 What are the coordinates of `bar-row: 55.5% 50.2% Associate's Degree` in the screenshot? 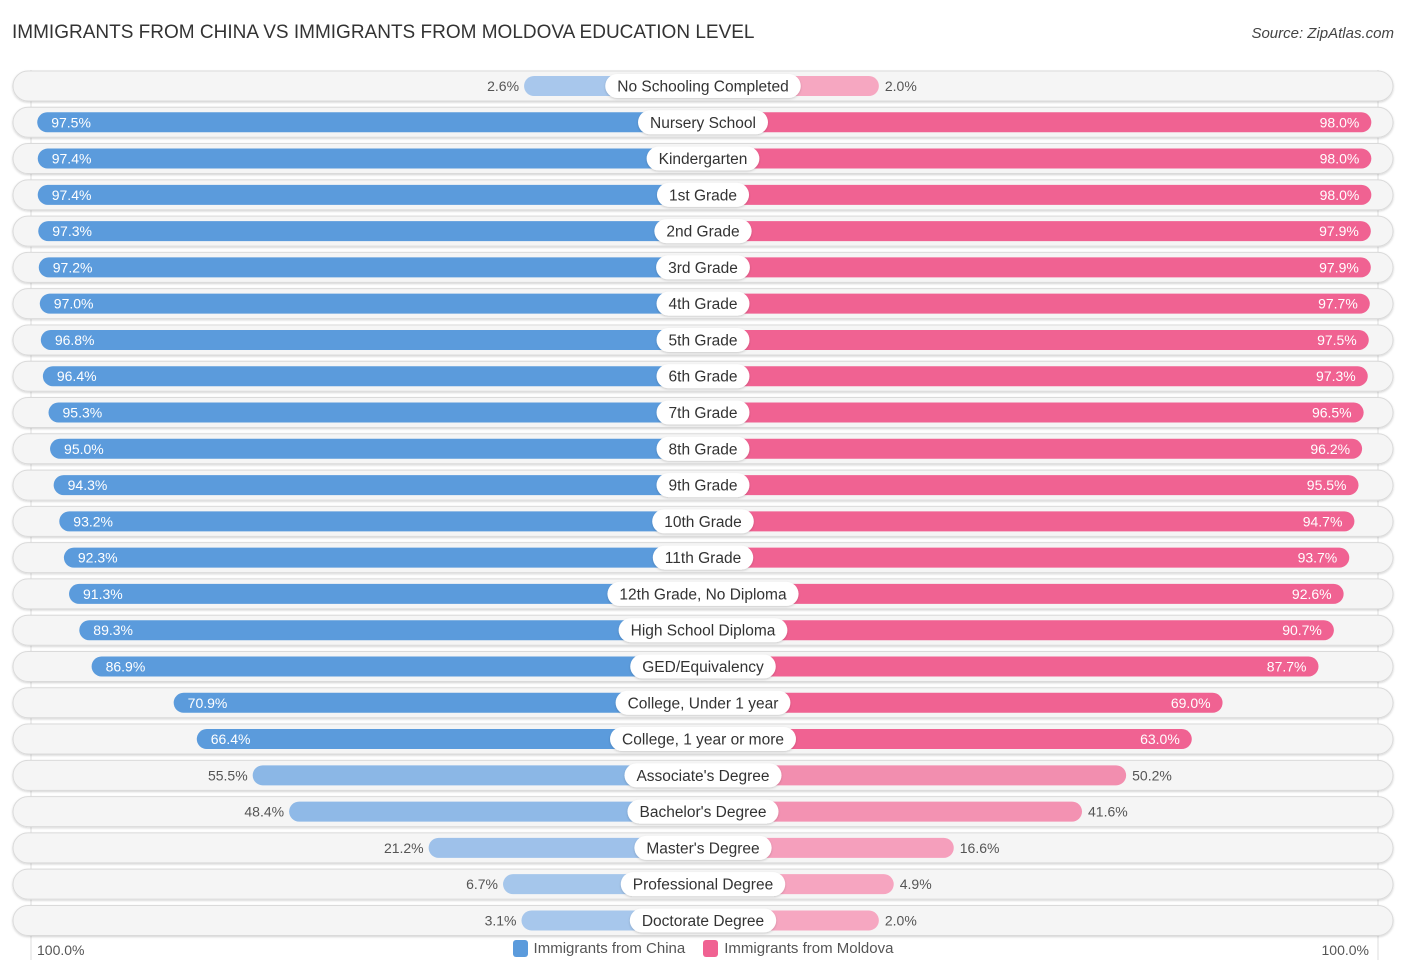 It's located at (703, 775).